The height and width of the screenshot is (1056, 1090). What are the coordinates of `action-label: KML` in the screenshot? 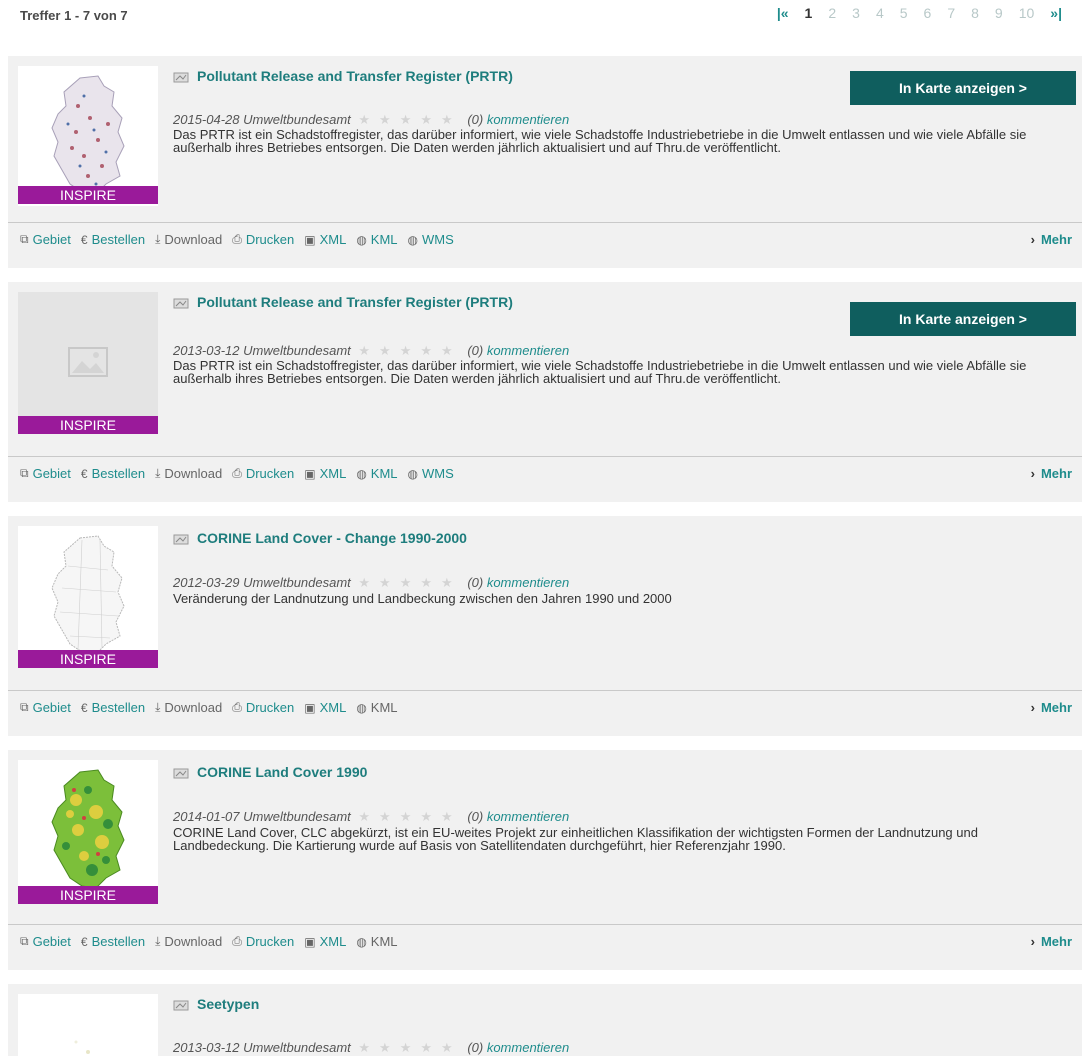 It's located at (384, 239).